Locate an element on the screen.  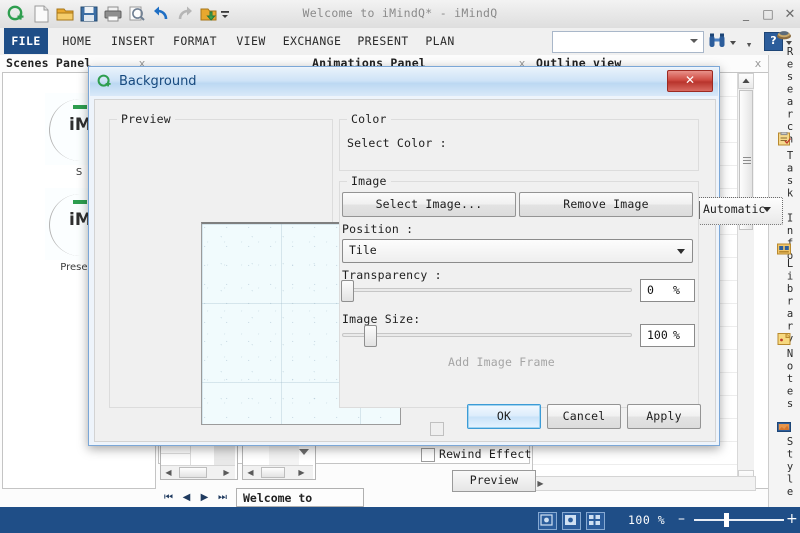
color-group-label: Color is located at coordinates (369, 119).